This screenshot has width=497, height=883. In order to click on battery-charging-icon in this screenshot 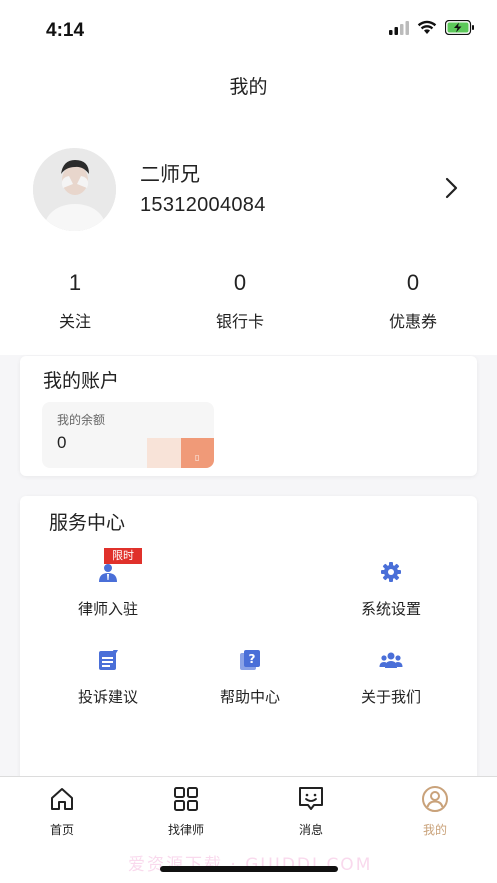, I will do `click(459, 27)`.